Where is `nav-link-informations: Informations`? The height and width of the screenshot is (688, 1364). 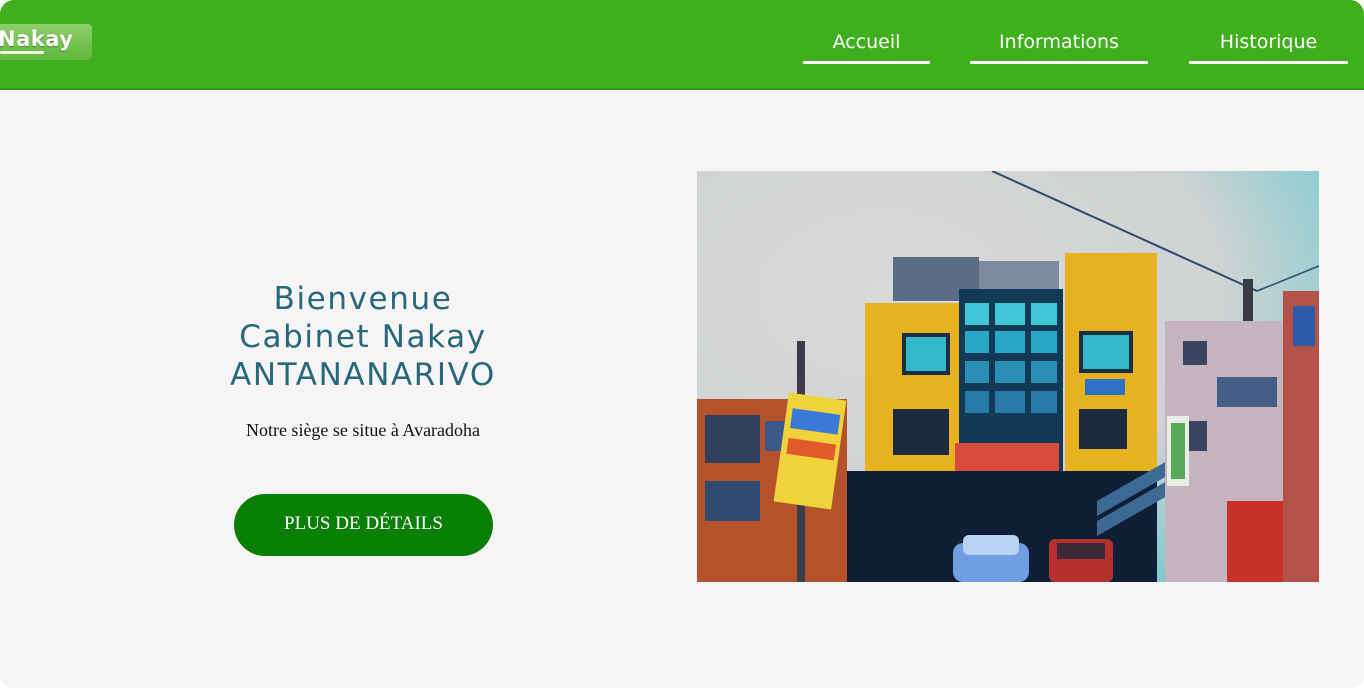
nav-link-informations: Informations is located at coordinates (1059, 46).